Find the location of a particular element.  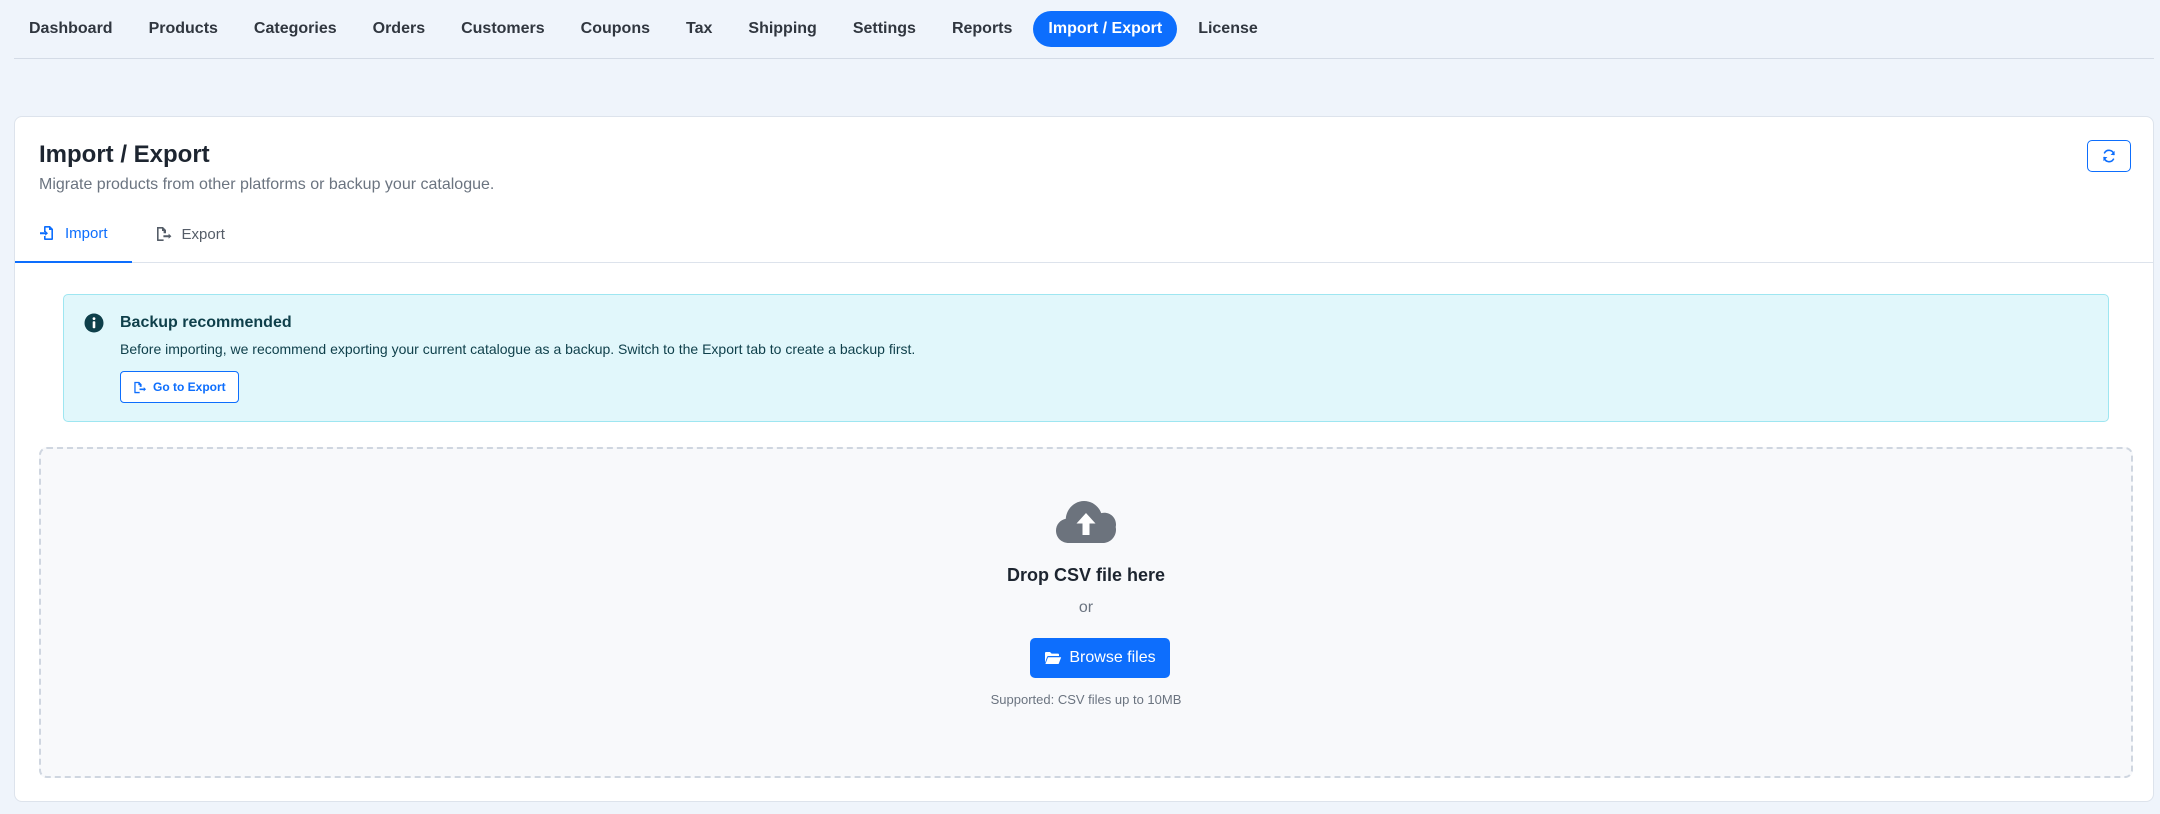

tab-export: Export is located at coordinates (190, 234).